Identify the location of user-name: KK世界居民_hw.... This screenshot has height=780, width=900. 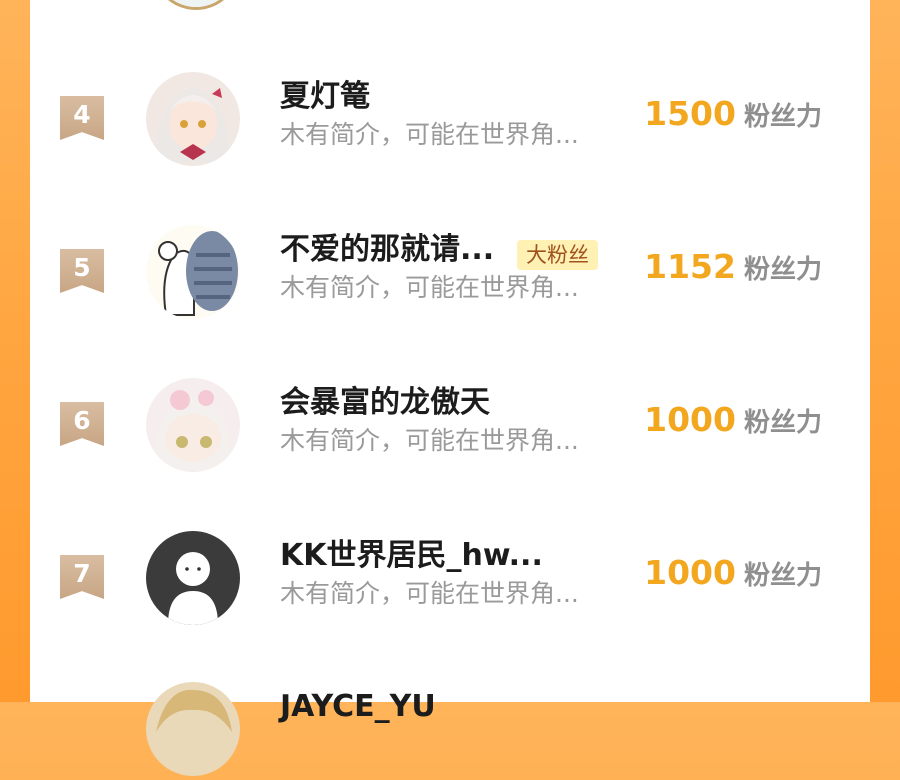
(411, 556).